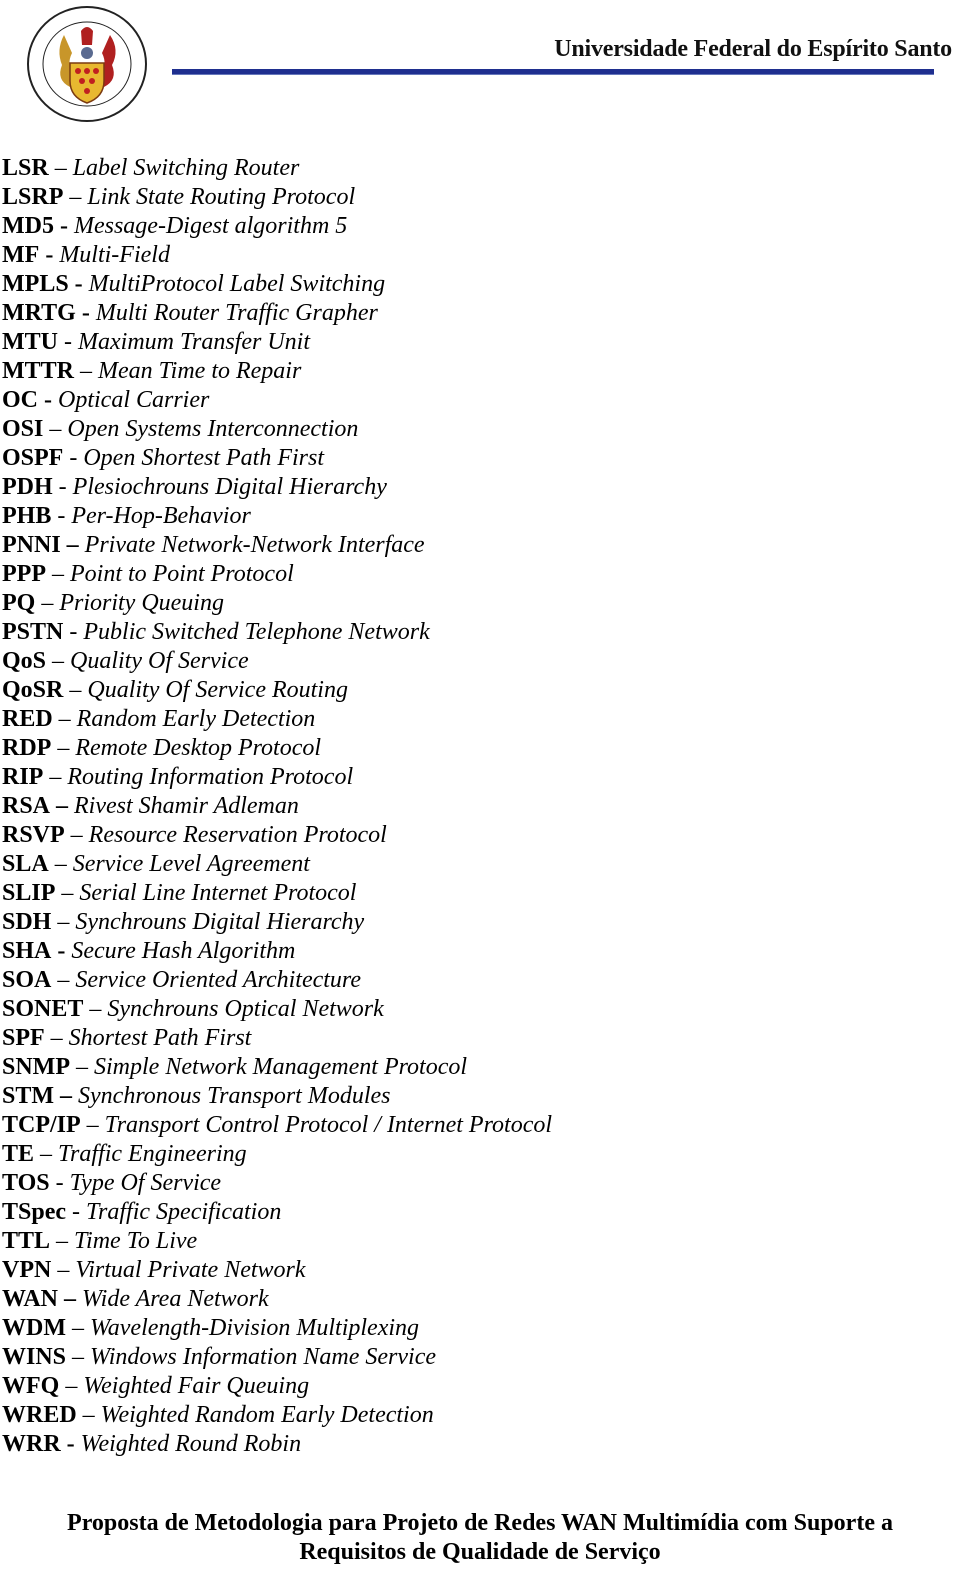  Describe the element at coordinates (19, 603) in the screenshot. I see `acronym: PQ` at that location.